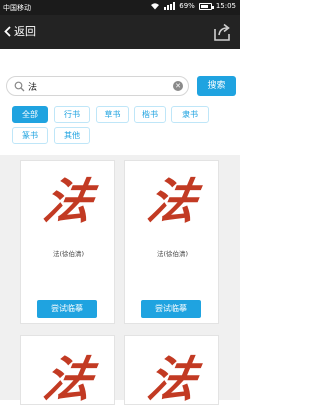 This screenshot has width=320, height=408. I want to click on battery-percent: 69%, so click(187, 6).